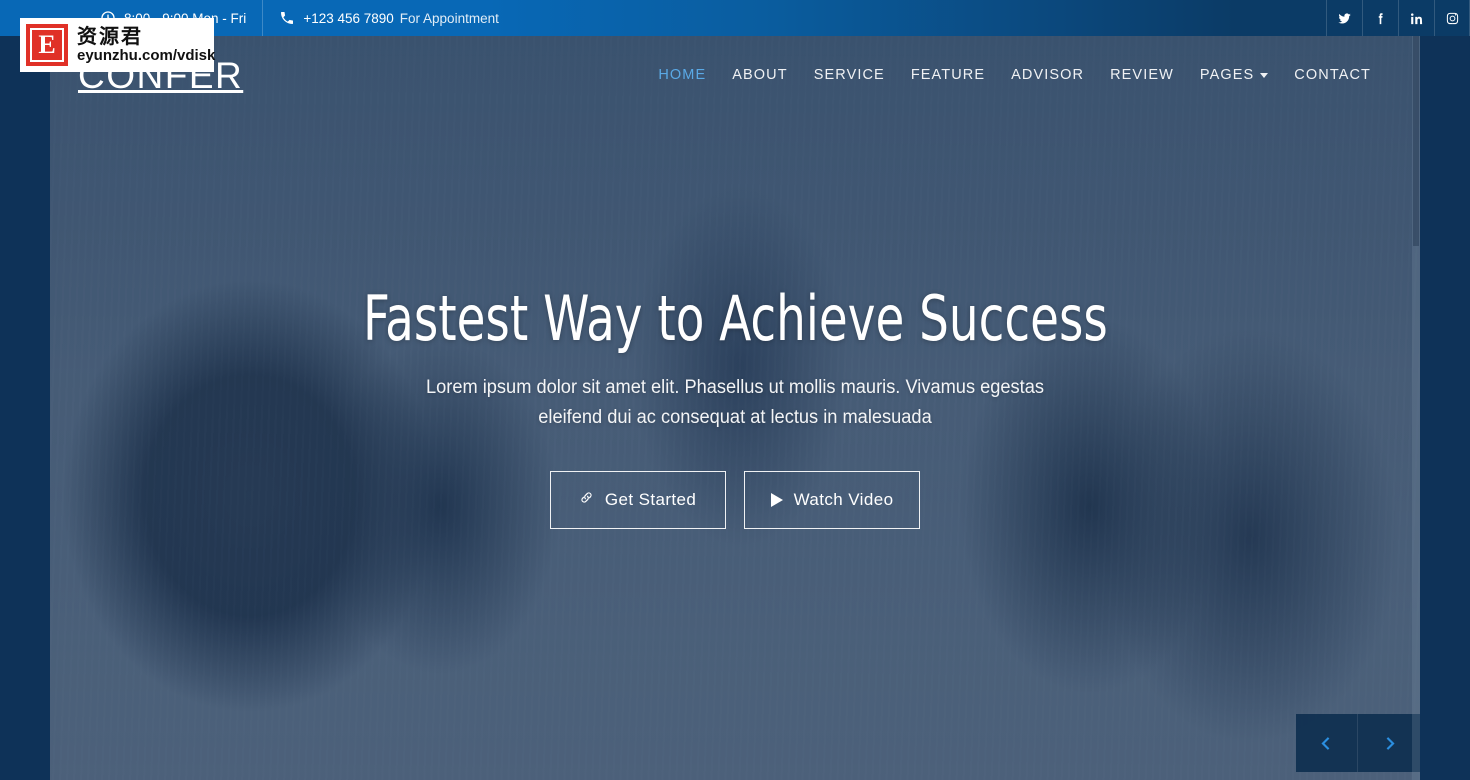 Image resolution: width=1470 pixels, height=780 pixels. I want to click on get-started-button: Get Started, so click(637, 500).